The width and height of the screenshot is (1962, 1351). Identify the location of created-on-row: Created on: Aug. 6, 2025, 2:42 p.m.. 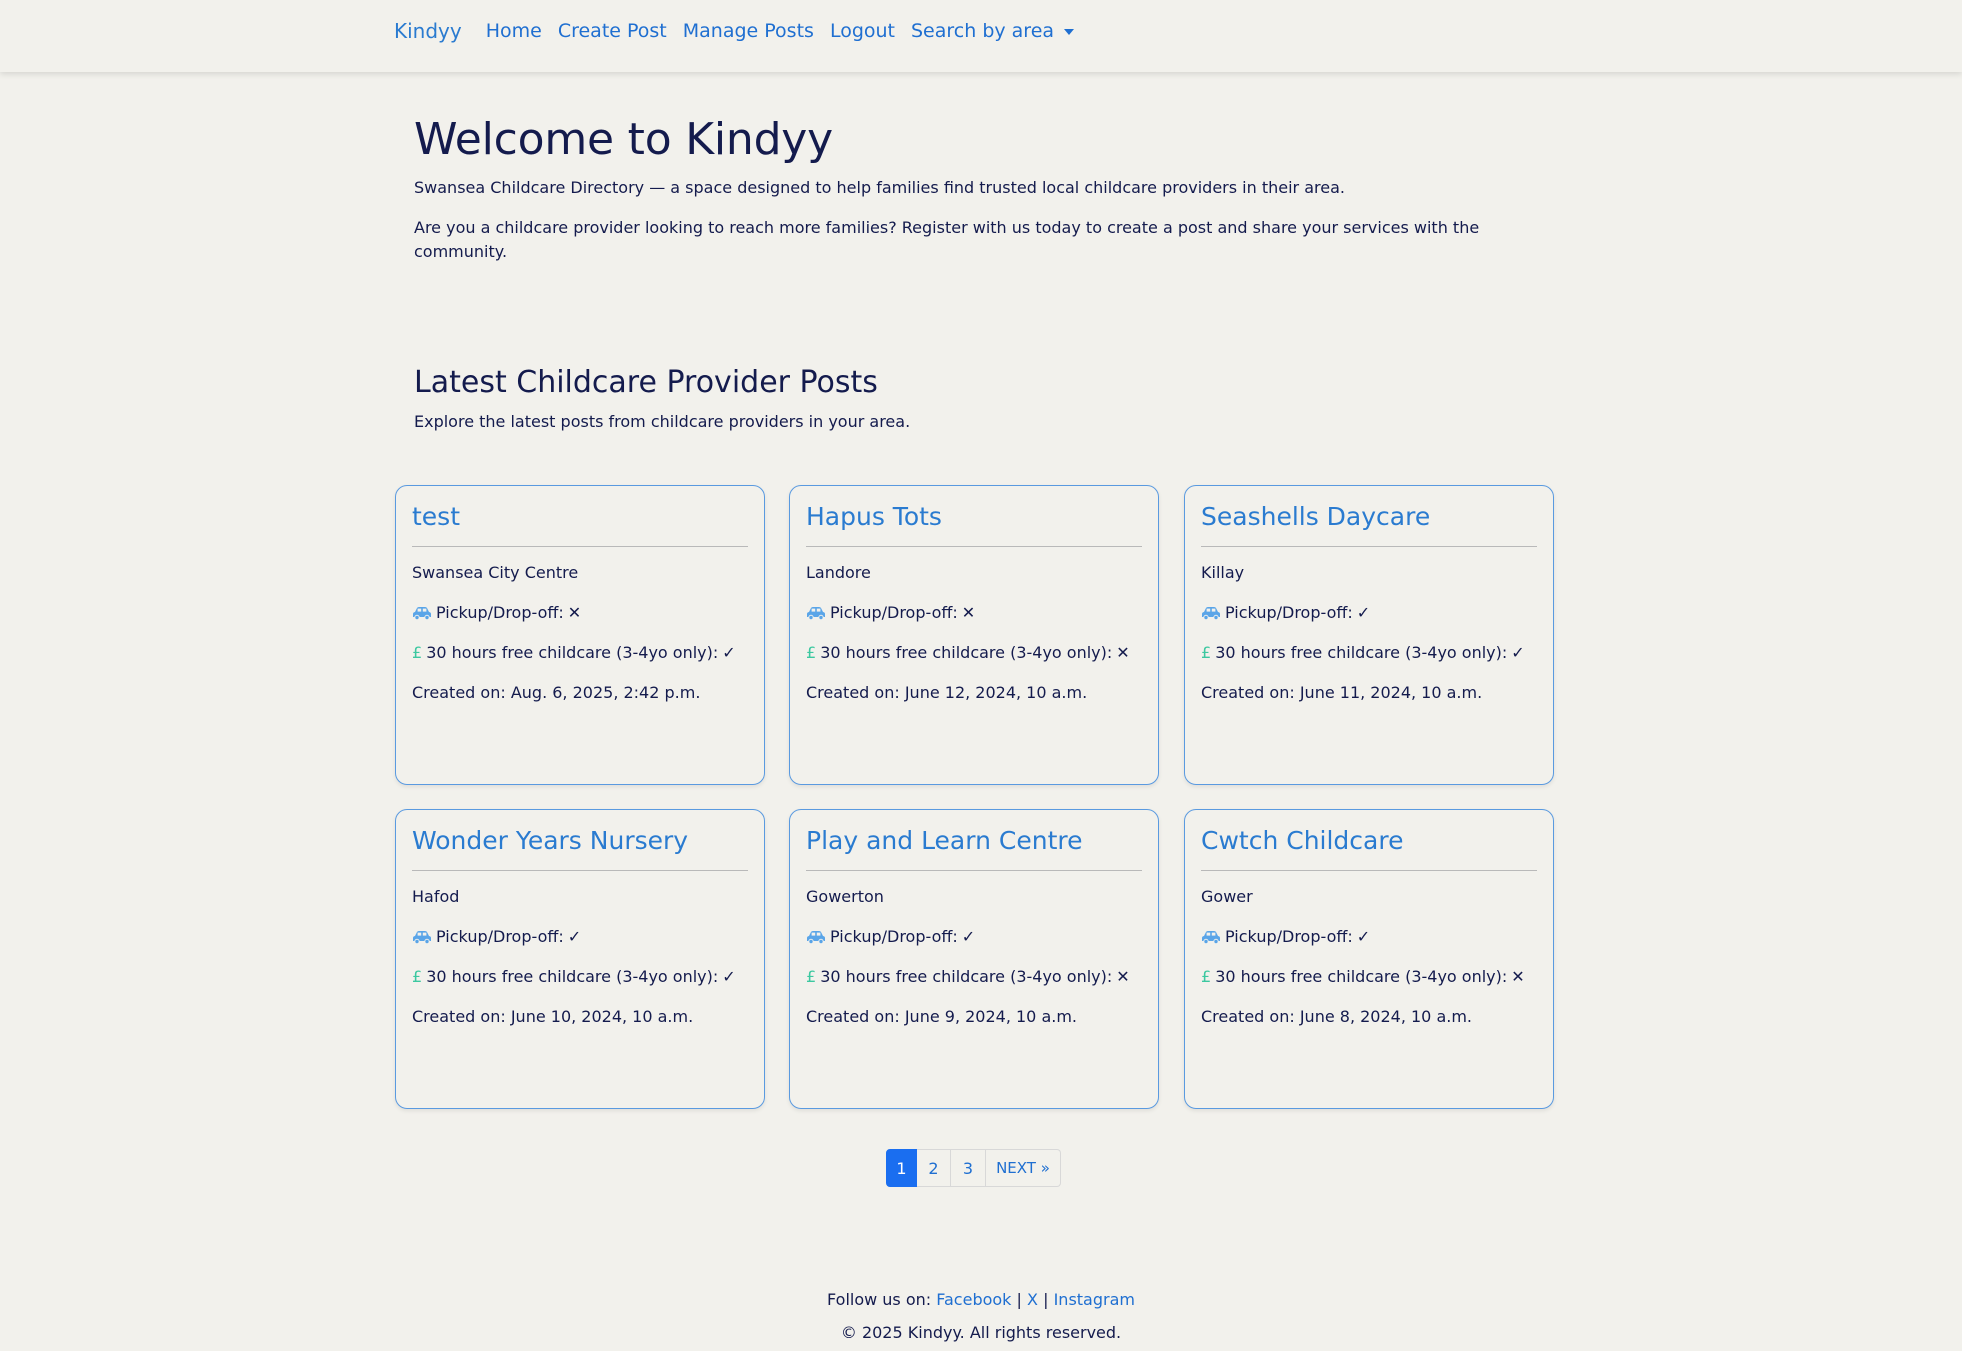
(556, 693).